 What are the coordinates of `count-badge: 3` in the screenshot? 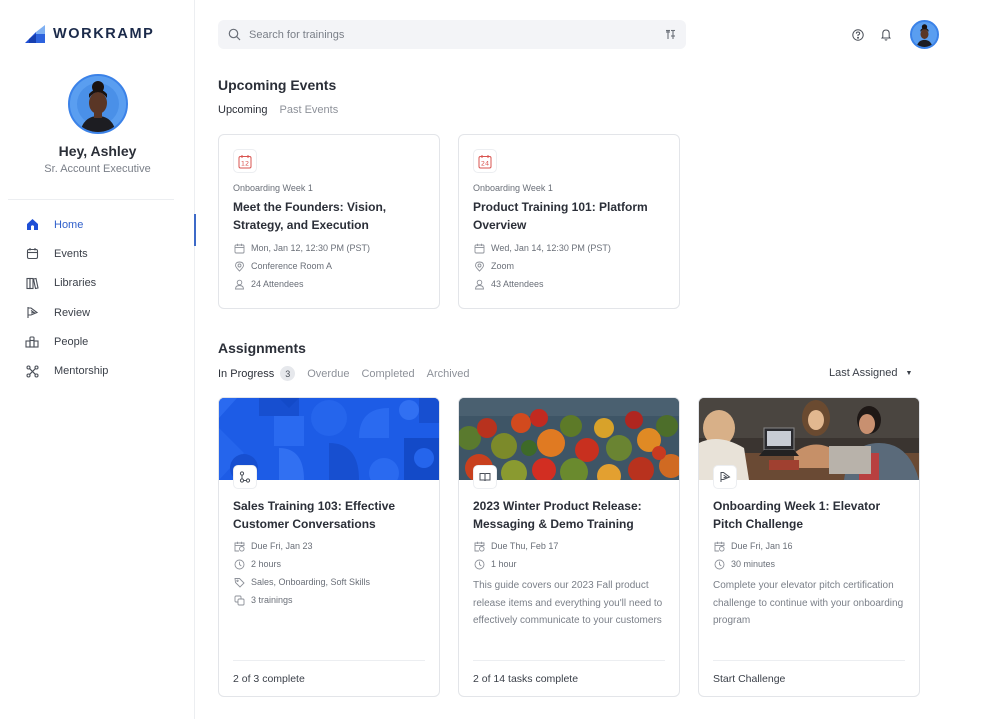 It's located at (288, 373).